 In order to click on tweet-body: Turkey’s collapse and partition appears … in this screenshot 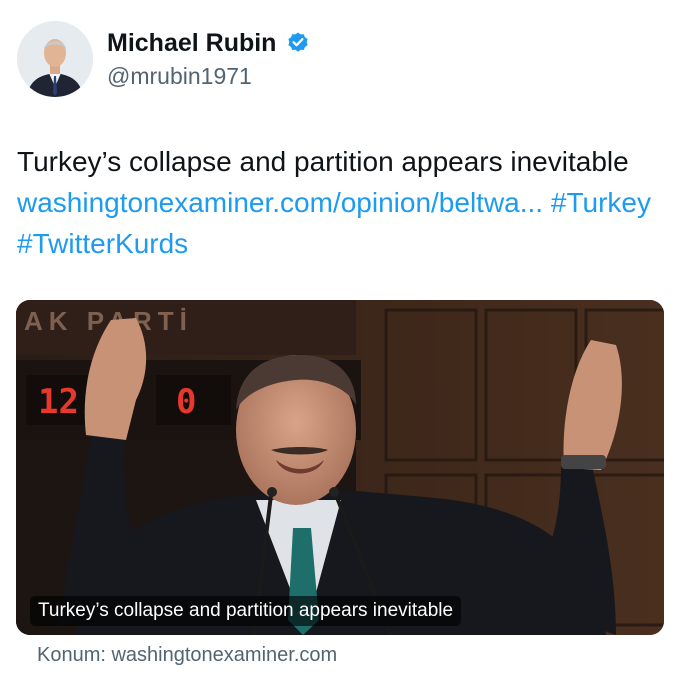, I will do `click(323, 161)`.